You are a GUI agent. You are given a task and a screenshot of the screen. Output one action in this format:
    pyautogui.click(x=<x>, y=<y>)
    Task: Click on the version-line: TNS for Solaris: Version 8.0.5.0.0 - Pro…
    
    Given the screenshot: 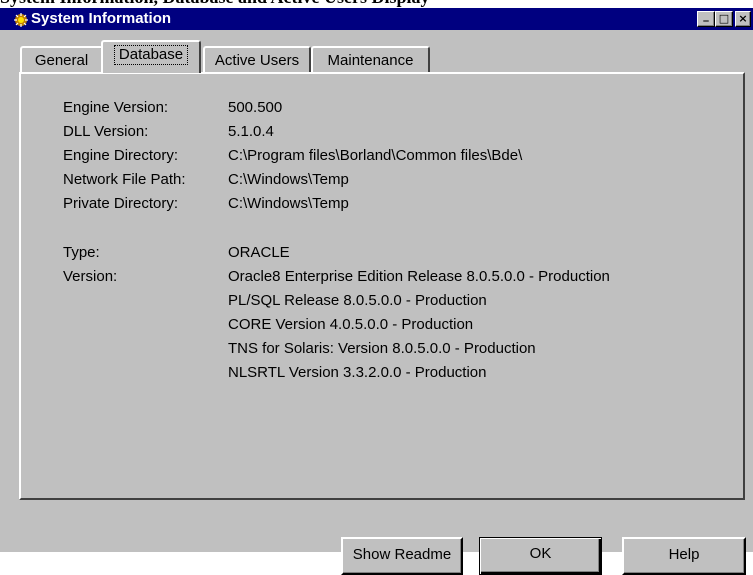 What is the action you would take?
    pyautogui.click(x=382, y=348)
    